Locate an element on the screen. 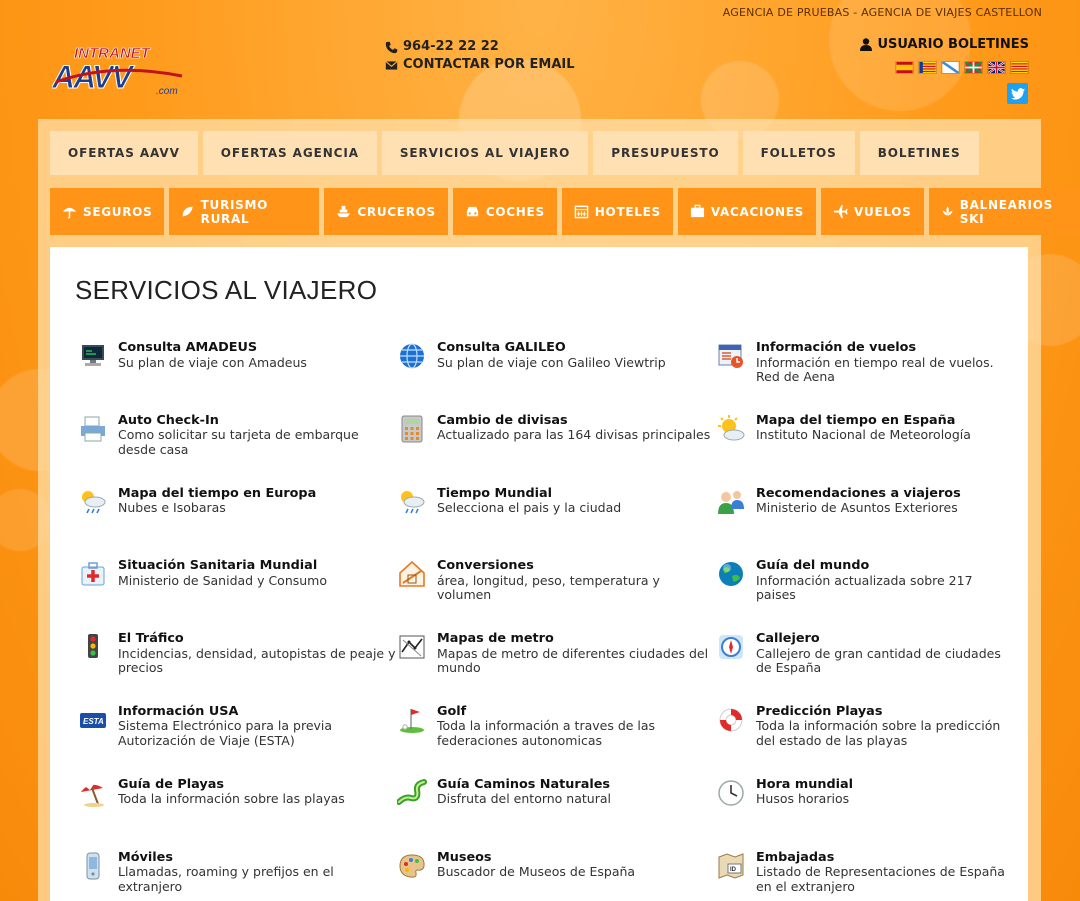  printer-icon is located at coordinates (93, 429).